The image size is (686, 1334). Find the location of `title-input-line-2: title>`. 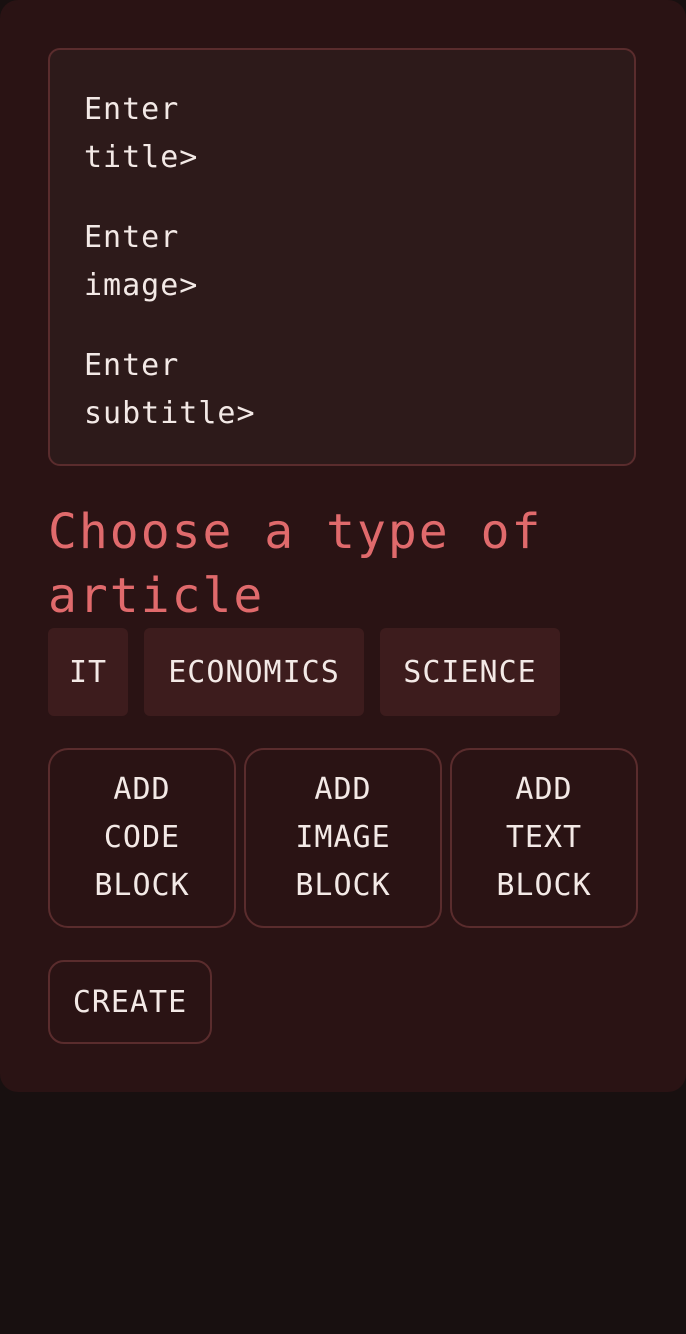

title-input-line-2: title> is located at coordinates (141, 157).